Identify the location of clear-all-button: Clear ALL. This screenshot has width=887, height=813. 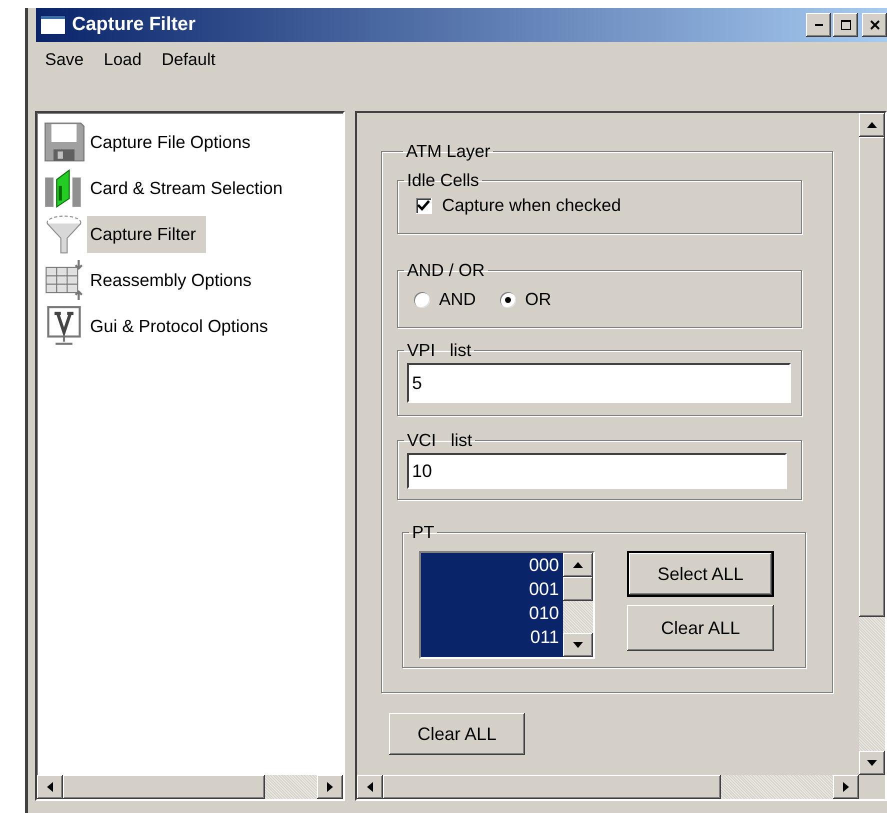
(457, 734).